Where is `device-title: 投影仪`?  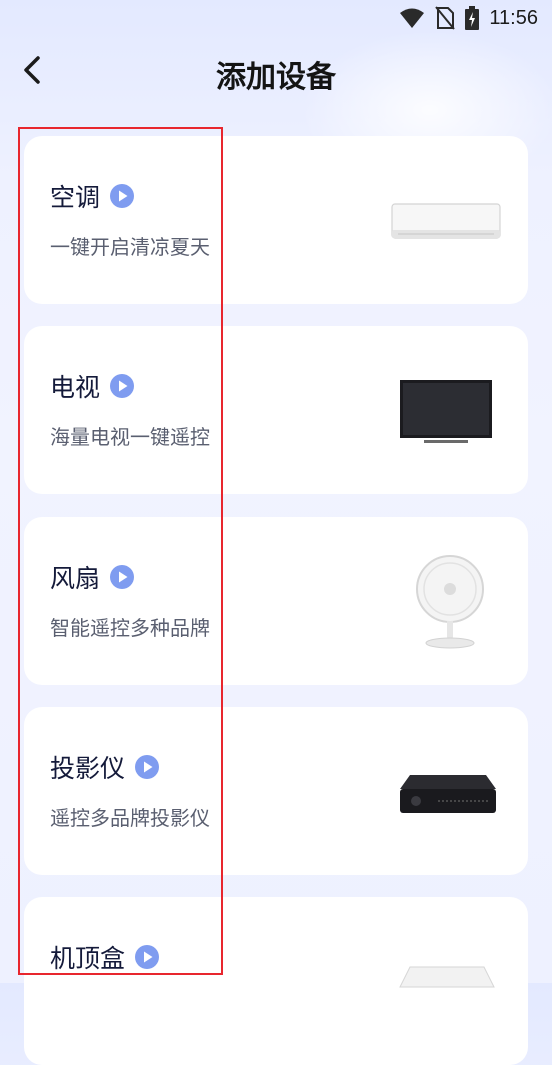
device-title: 投影仪 is located at coordinates (105, 767).